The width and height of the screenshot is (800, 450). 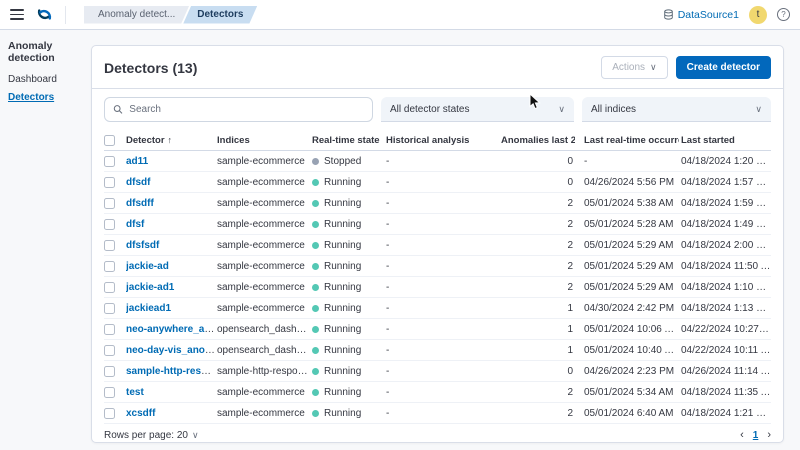 I want to click on rows-per-page-label: Rows per page: 20, so click(x=146, y=435).